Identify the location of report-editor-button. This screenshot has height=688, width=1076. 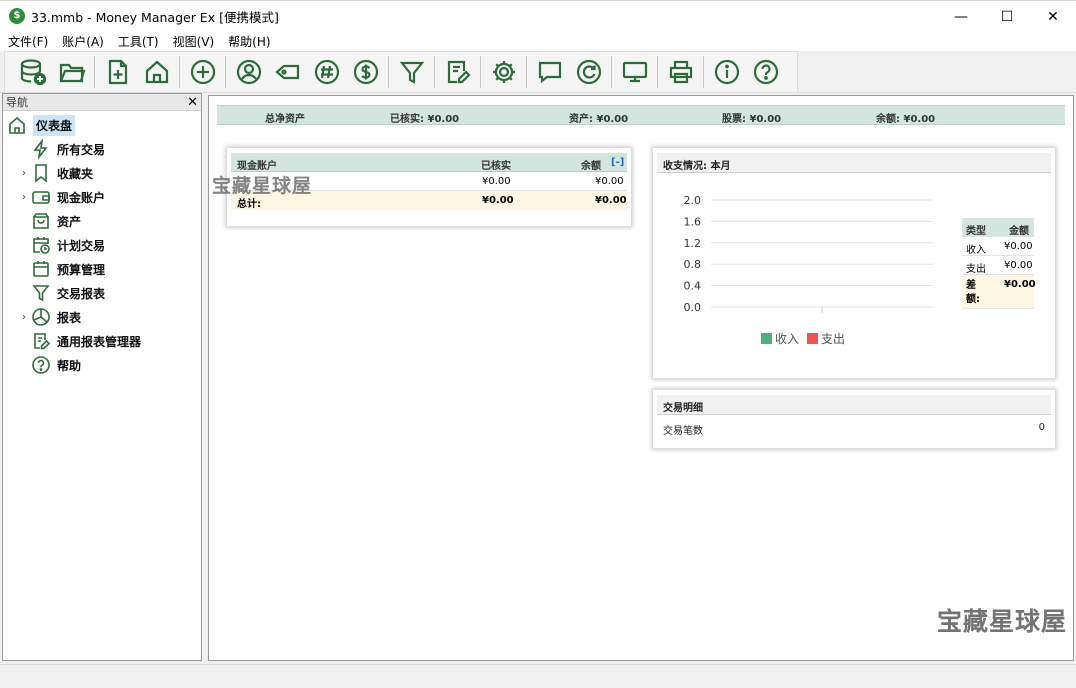
(458, 72).